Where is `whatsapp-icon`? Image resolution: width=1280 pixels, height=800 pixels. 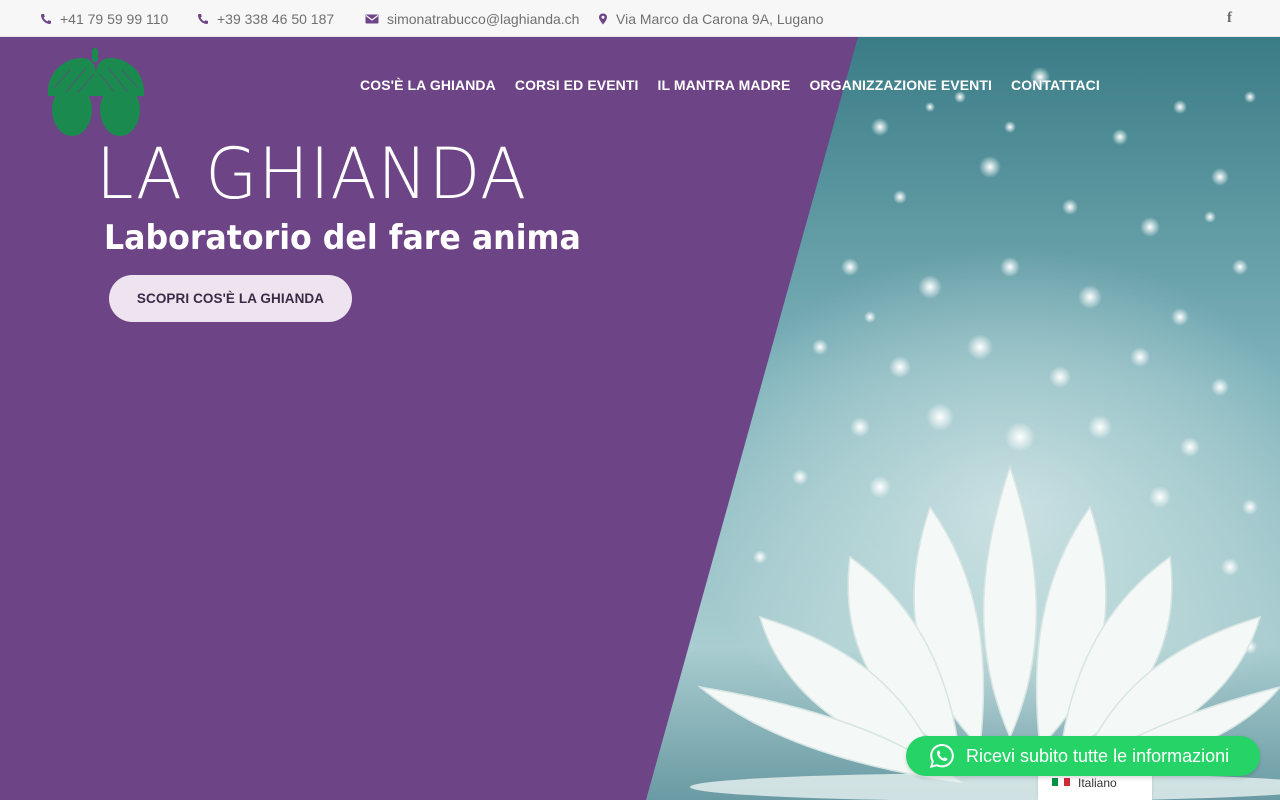
whatsapp-icon is located at coordinates (942, 755).